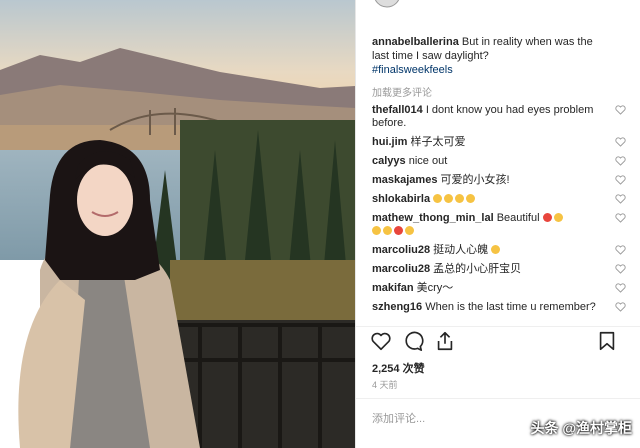 The height and width of the screenshot is (448, 640). Describe the element at coordinates (581, 428) in the screenshot. I see `watermark: 头条 @渔村掌柜` at that location.